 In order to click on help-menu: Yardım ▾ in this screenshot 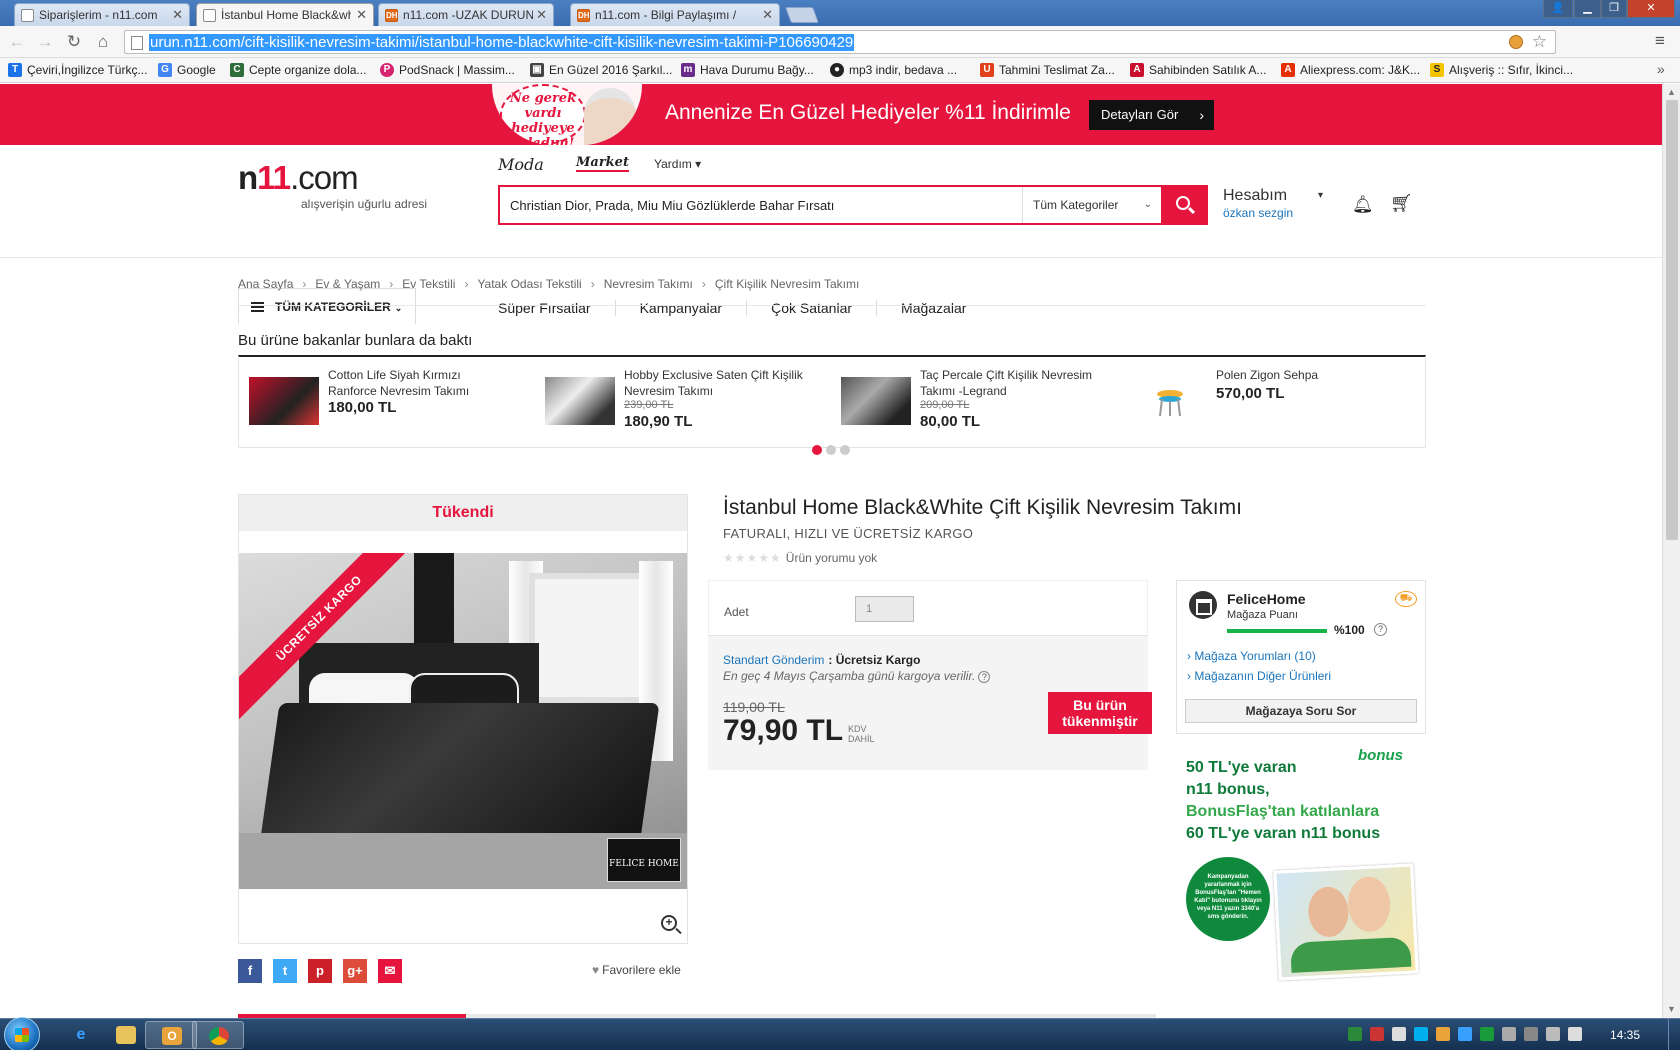, I will do `click(677, 164)`.